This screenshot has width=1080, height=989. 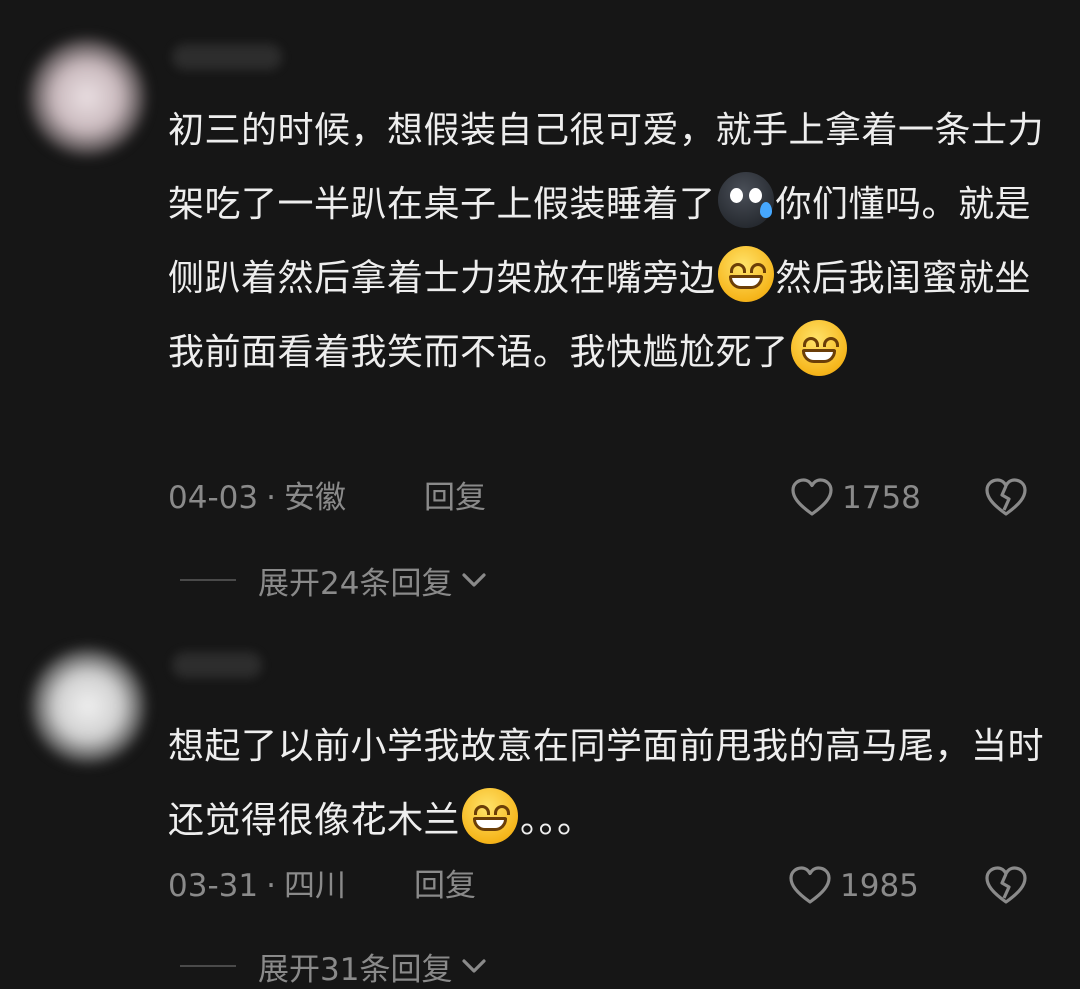 I want to click on like-button: 1985, so click(x=853, y=886).